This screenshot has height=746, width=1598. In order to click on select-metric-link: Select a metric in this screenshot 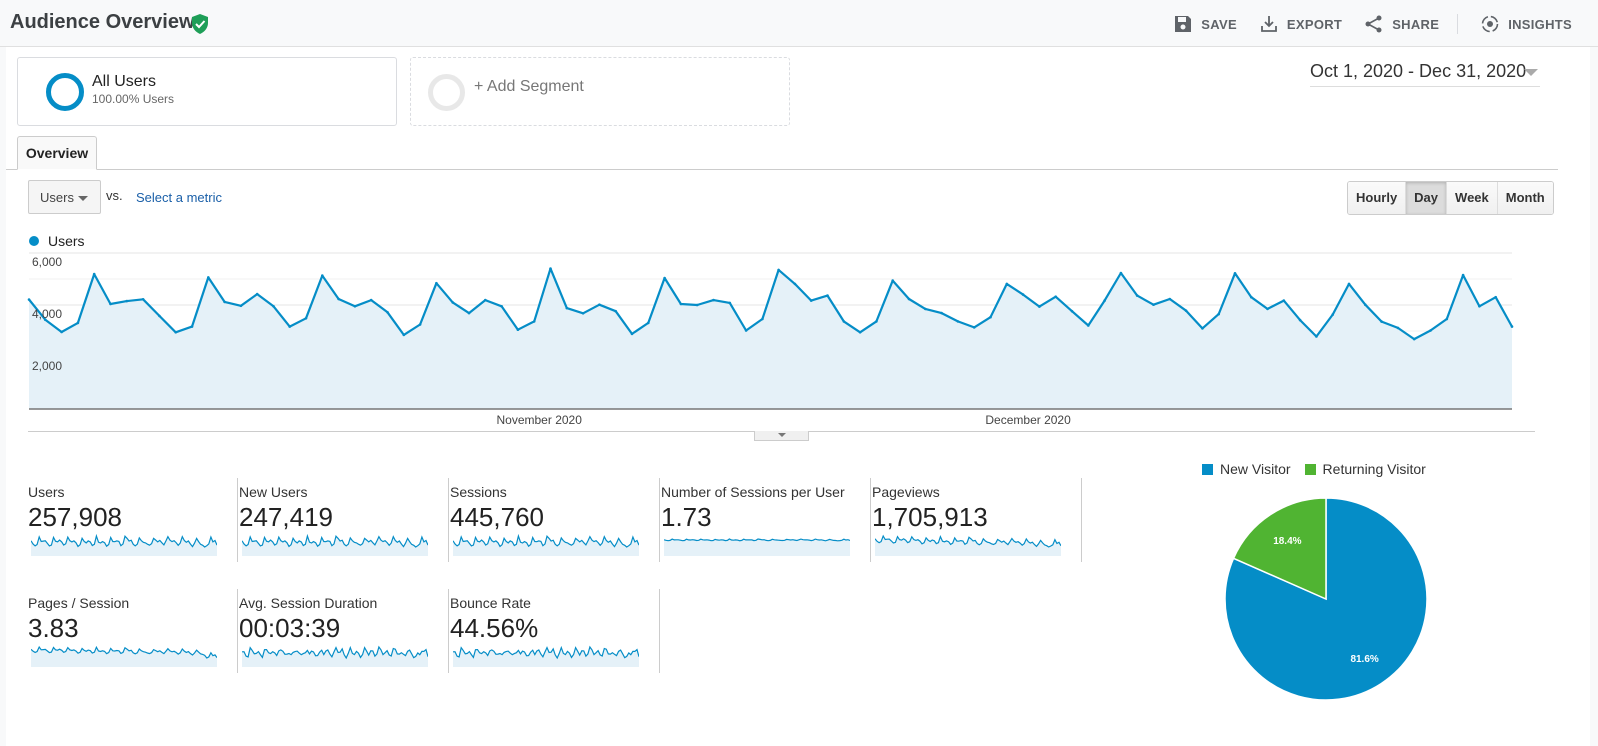, I will do `click(179, 197)`.